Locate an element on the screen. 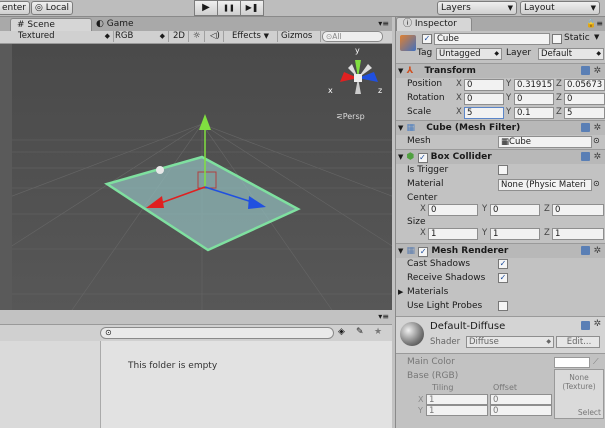 This screenshot has height=428, width=605. size-z-field: 1 is located at coordinates (578, 234).